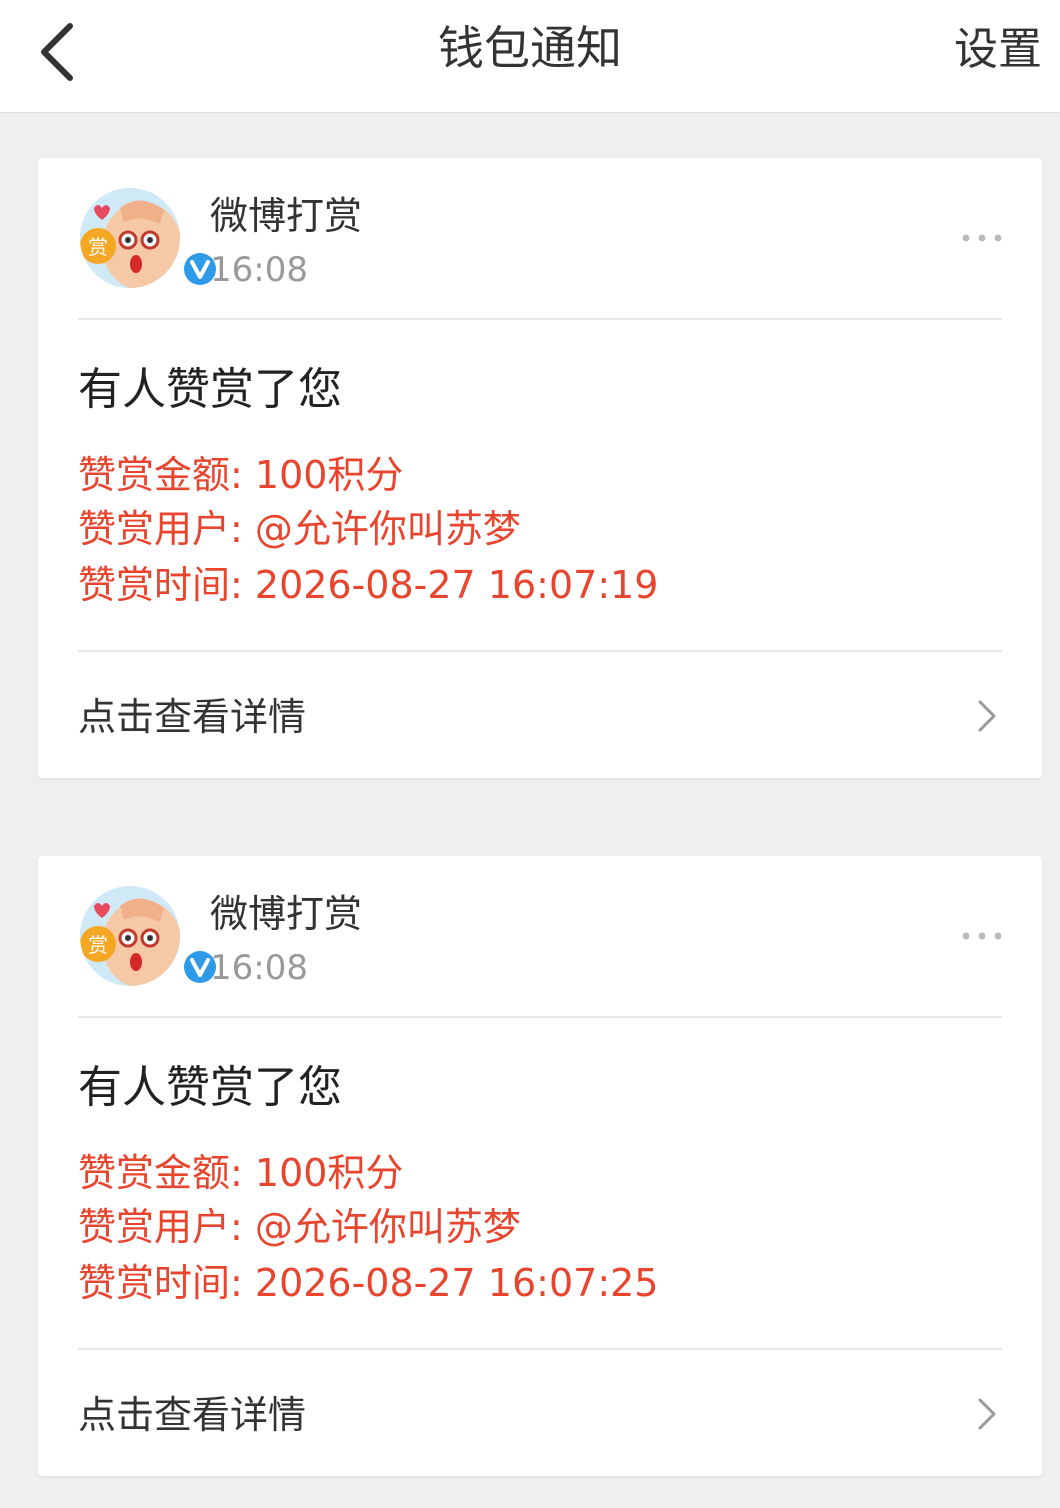 The height and width of the screenshot is (1508, 1060). What do you see at coordinates (998, 50) in the screenshot?
I see `settings-button: 设置` at bounding box center [998, 50].